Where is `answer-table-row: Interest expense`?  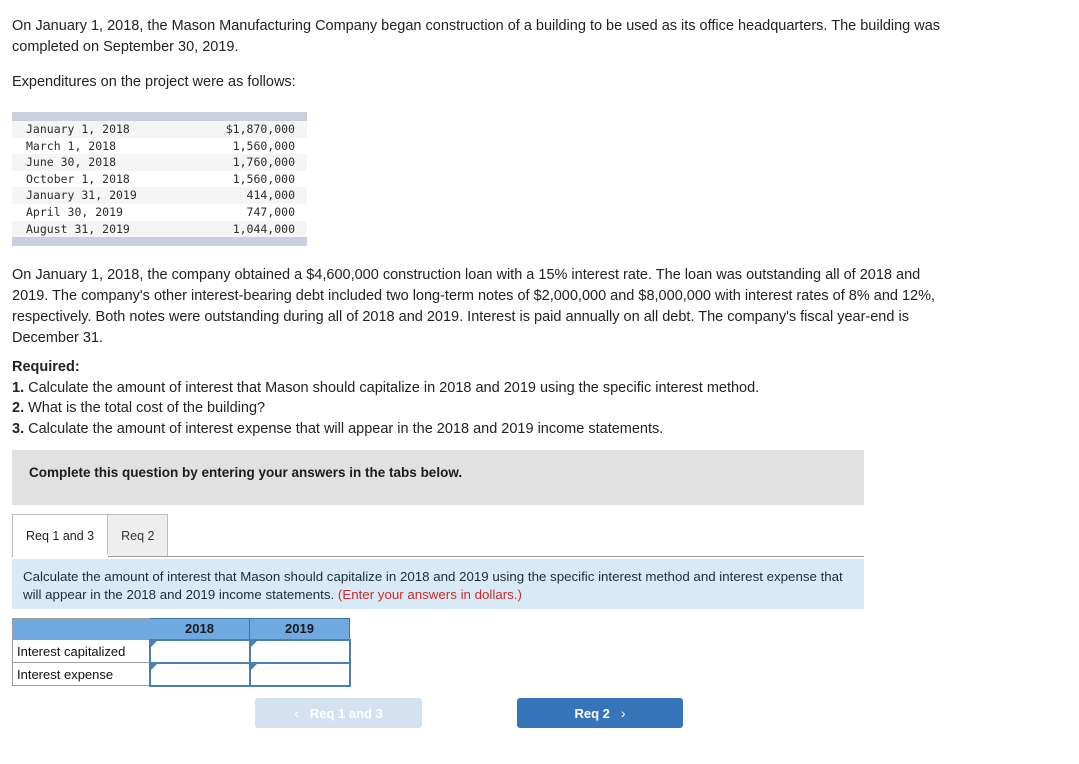
answer-table-row: Interest expense is located at coordinates (181, 674).